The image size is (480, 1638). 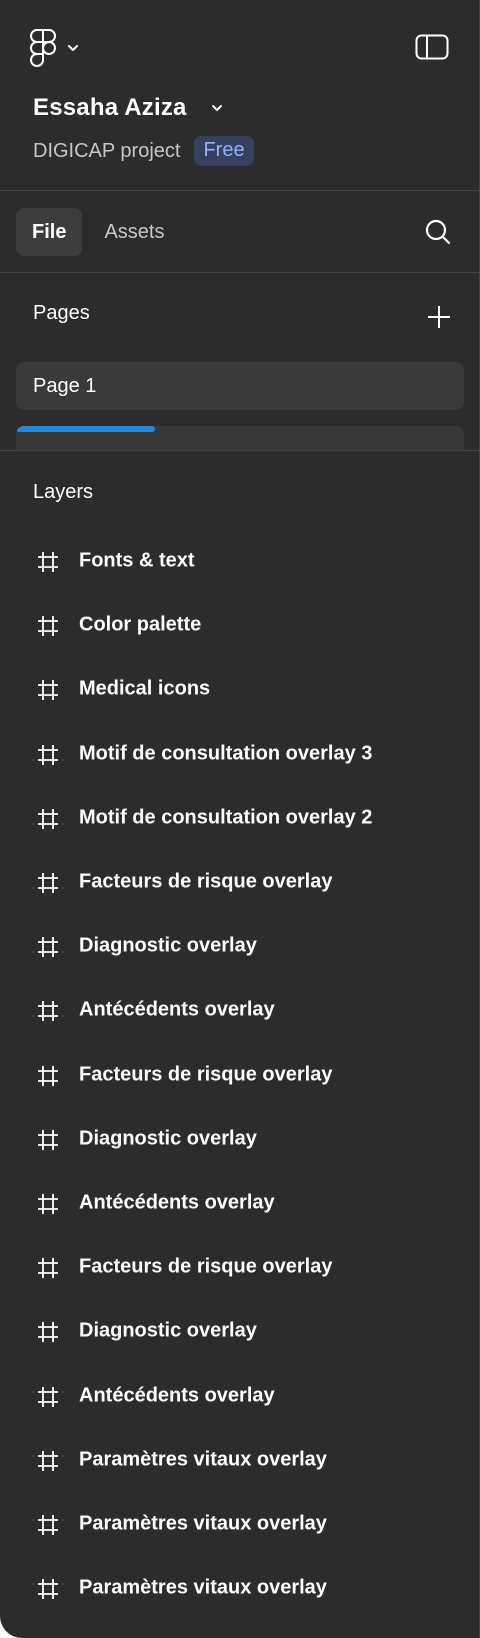 I want to click on layer-row: Motif de consultation overlay 3, so click(x=239, y=757).